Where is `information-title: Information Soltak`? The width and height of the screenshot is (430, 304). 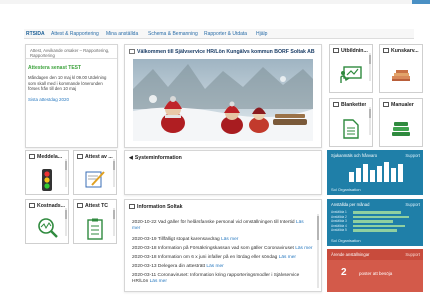 information-title: Information Soltak is located at coordinates (156, 207).